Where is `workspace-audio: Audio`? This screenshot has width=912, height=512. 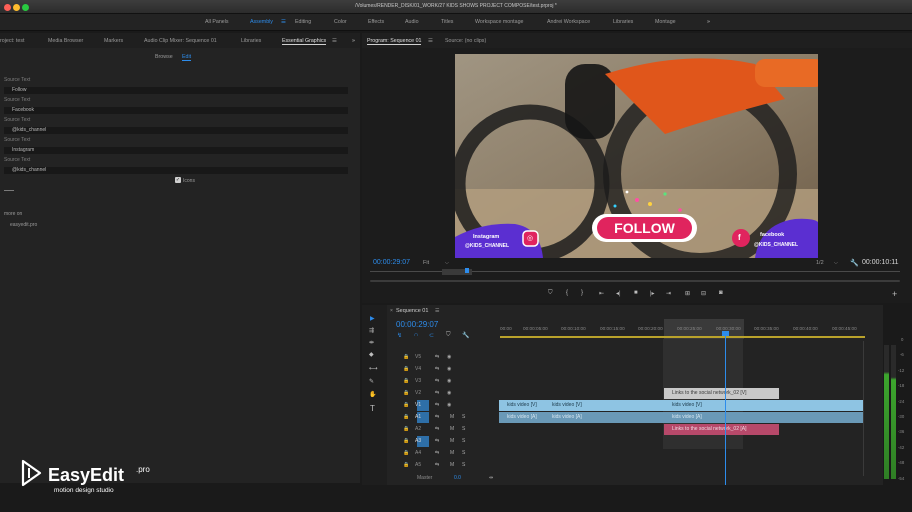 workspace-audio: Audio is located at coordinates (412, 22).